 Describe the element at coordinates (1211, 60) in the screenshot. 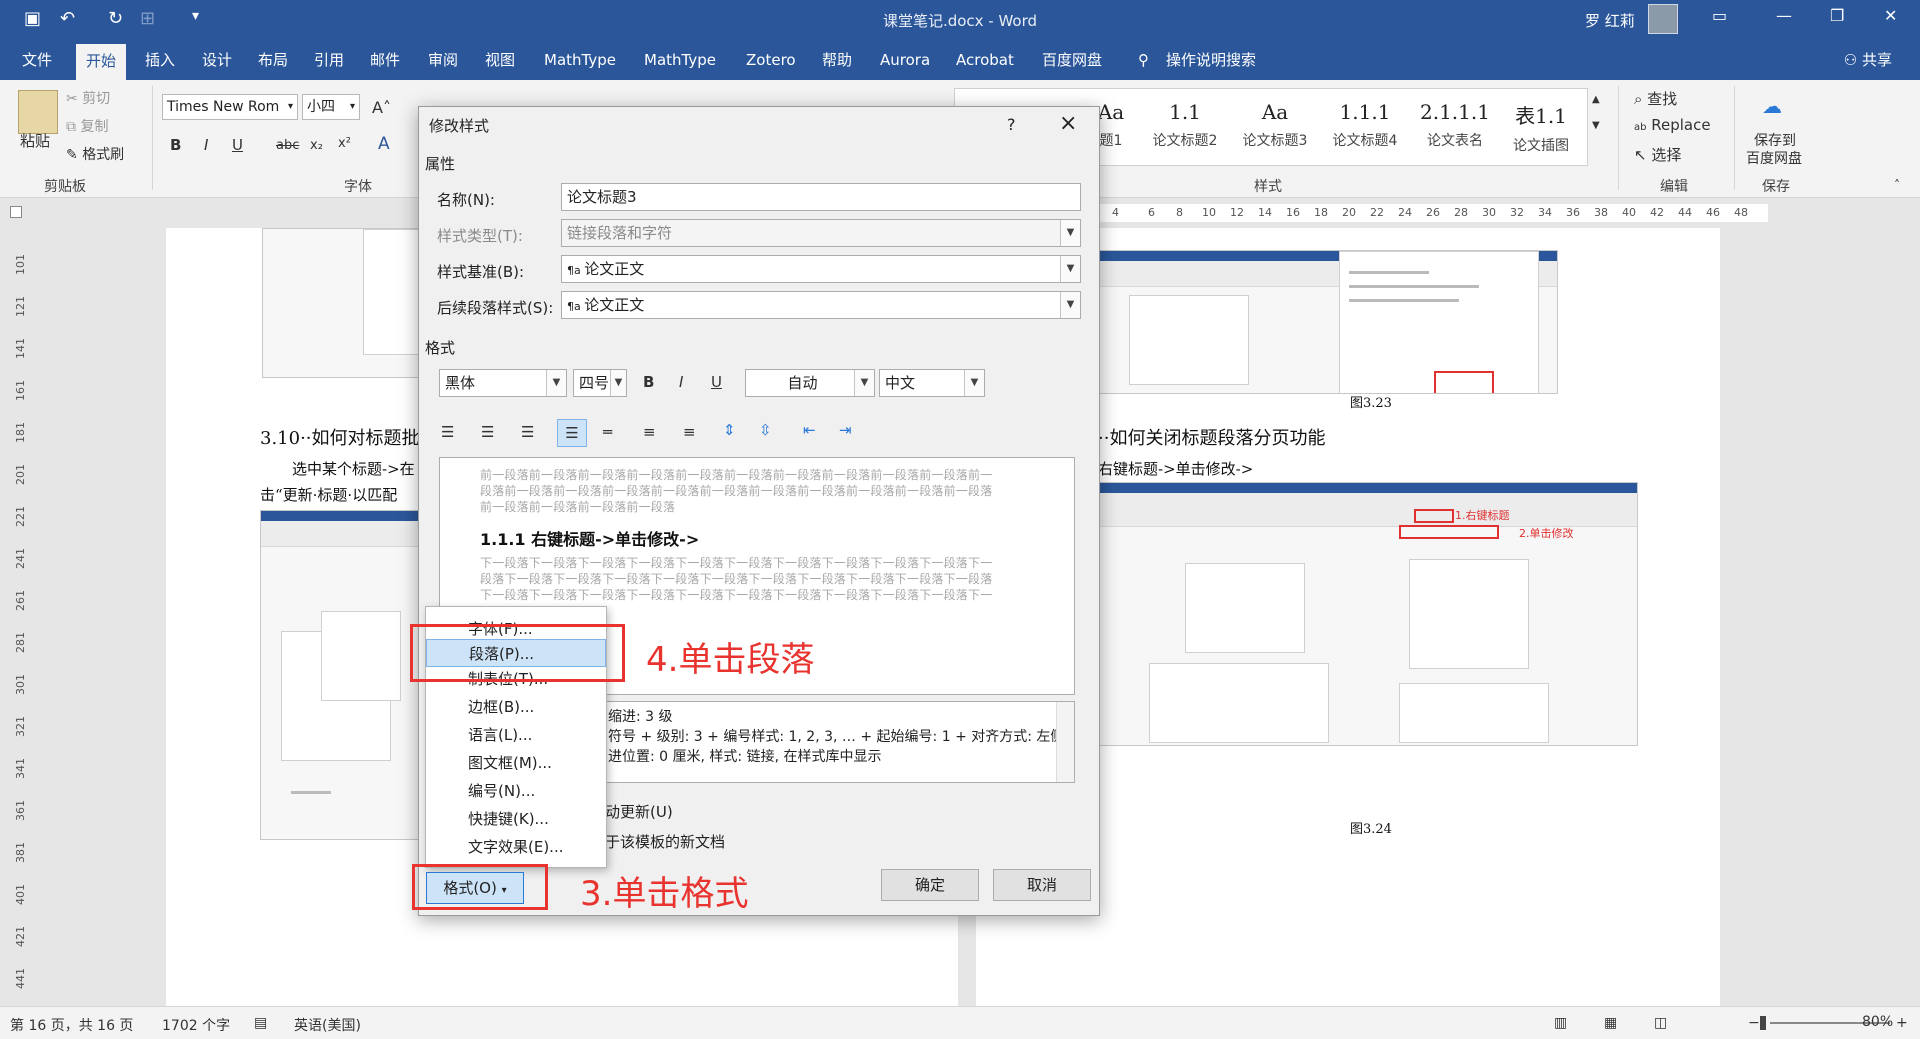

I see `tell-me-search: 操作说明搜索` at that location.